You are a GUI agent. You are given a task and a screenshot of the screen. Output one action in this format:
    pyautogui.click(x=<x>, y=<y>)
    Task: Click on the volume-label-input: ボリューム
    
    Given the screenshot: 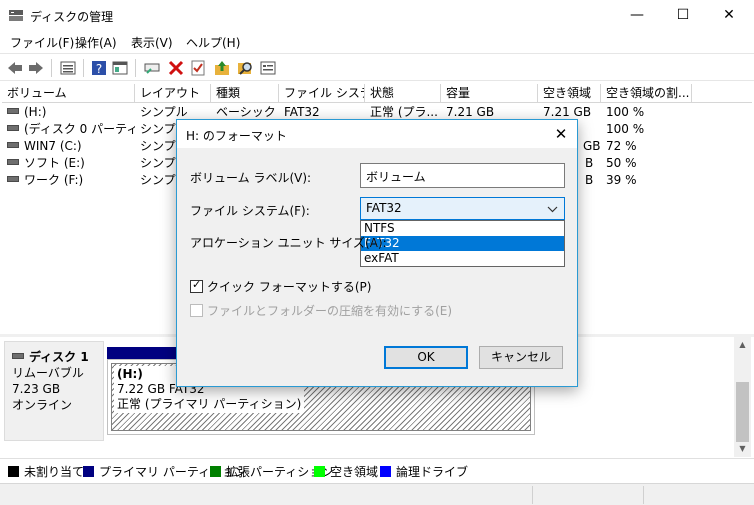 What is the action you would take?
    pyautogui.click(x=462, y=175)
    